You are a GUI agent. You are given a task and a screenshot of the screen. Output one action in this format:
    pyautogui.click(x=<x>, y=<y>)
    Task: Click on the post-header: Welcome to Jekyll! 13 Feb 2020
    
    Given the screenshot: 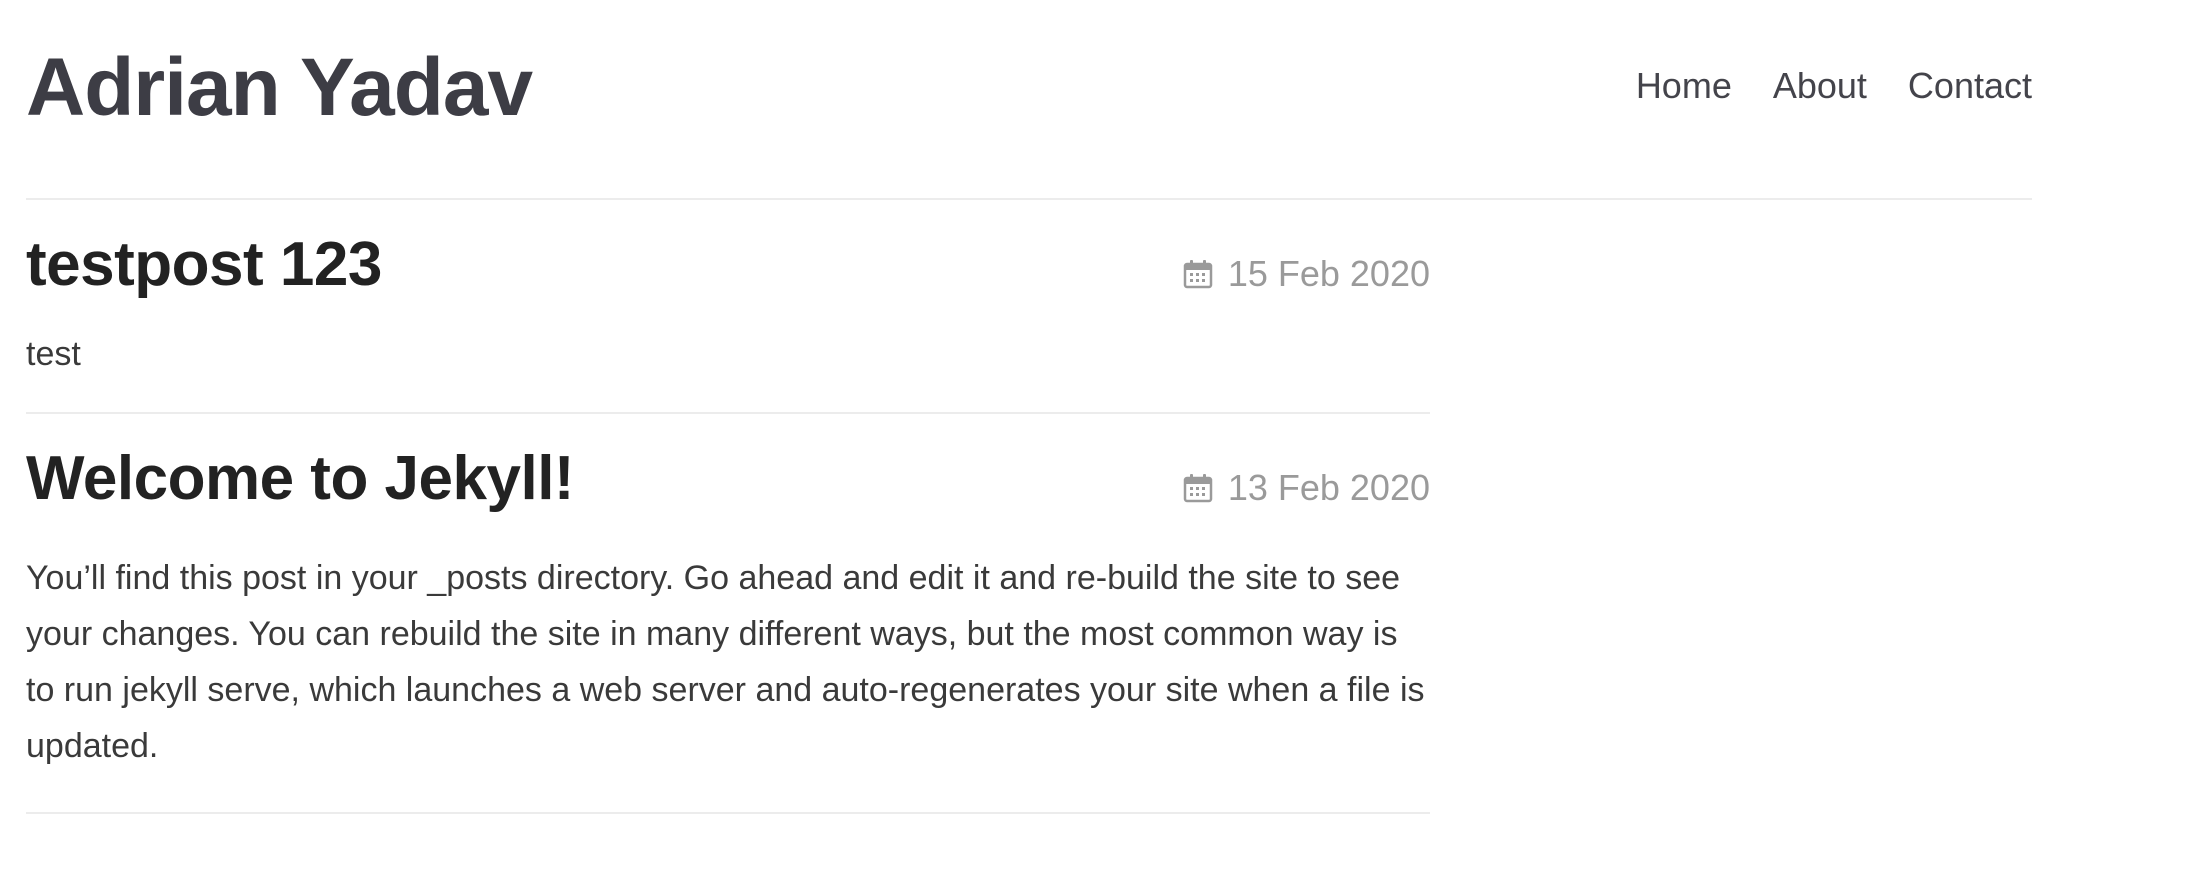 What is the action you would take?
    pyautogui.click(x=728, y=474)
    